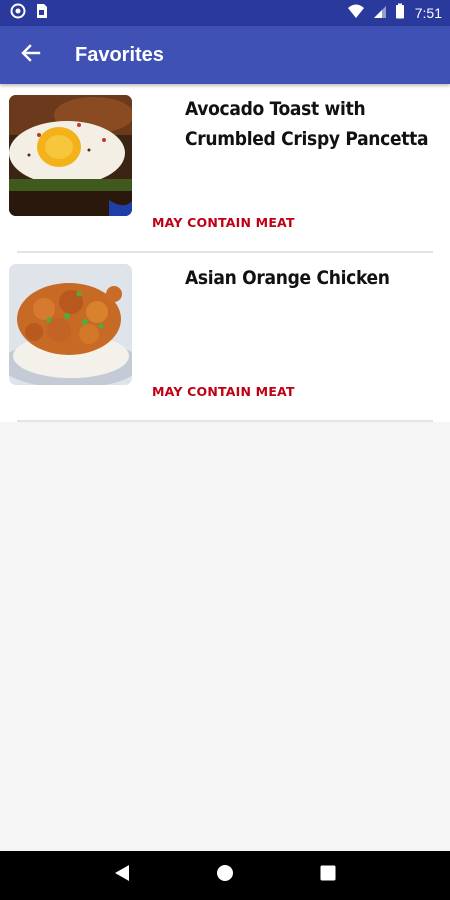 The width and height of the screenshot is (450, 900). What do you see at coordinates (356, 13) in the screenshot?
I see `wifi-icon` at bounding box center [356, 13].